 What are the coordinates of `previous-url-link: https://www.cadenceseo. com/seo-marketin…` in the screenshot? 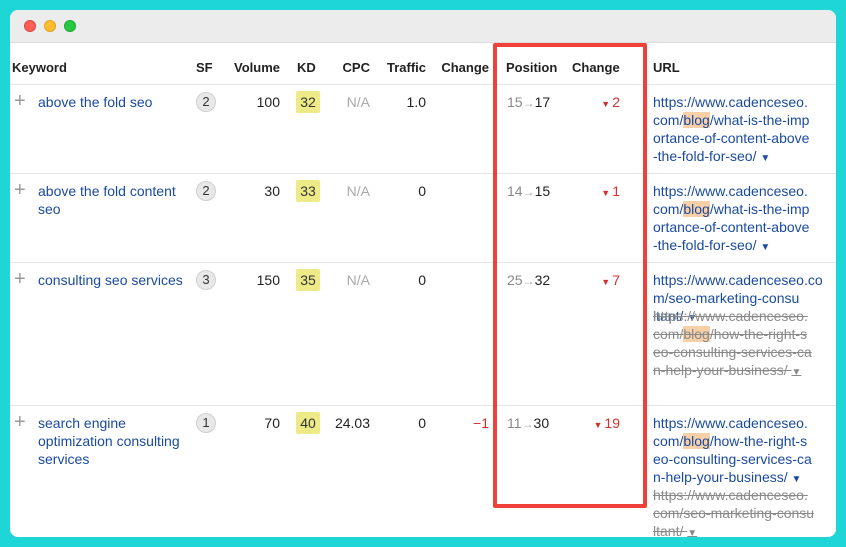 It's located at (743, 511).